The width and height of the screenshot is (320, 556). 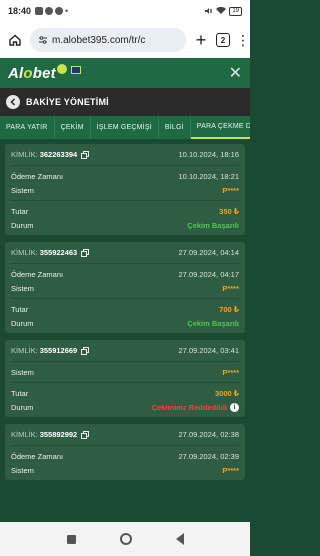 What do you see at coordinates (28, 73) in the screenshot?
I see `logo-o: o` at bounding box center [28, 73].